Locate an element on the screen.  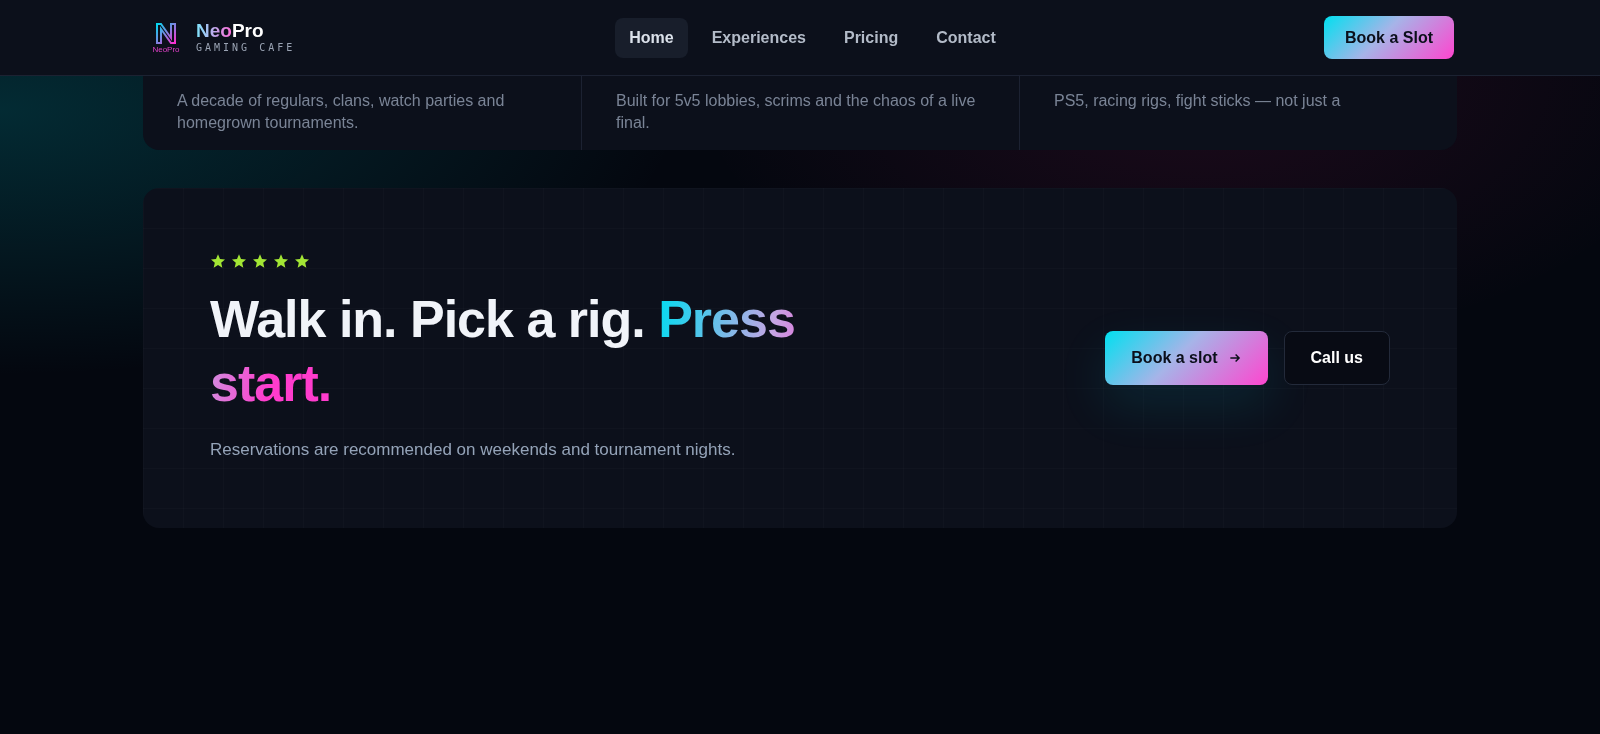
call-button: Call us is located at coordinates (1336, 358).